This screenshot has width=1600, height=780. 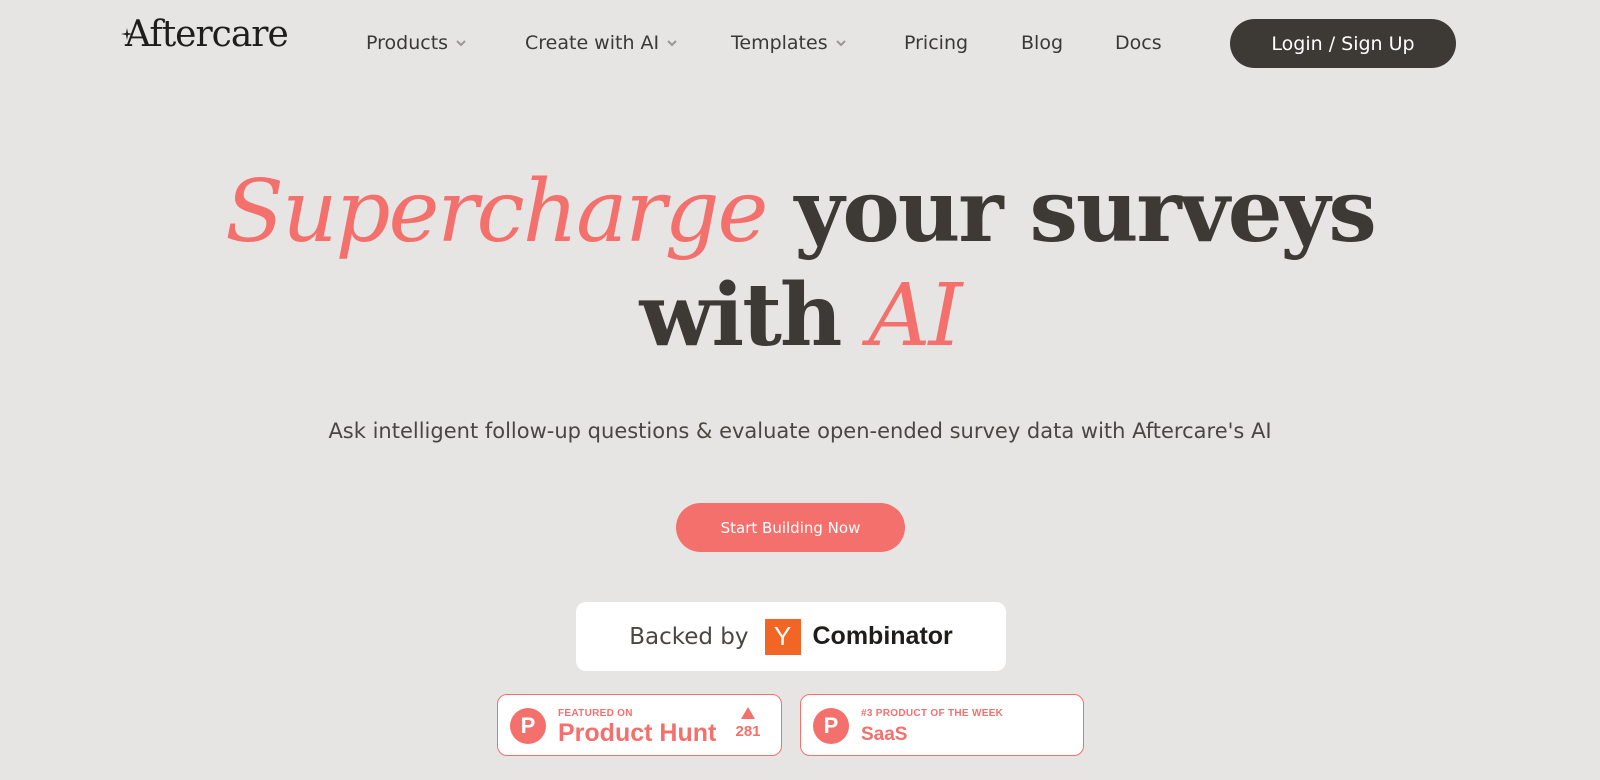 What do you see at coordinates (592, 43) in the screenshot?
I see `nav-create-with-ai-label: Create with AI` at bounding box center [592, 43].